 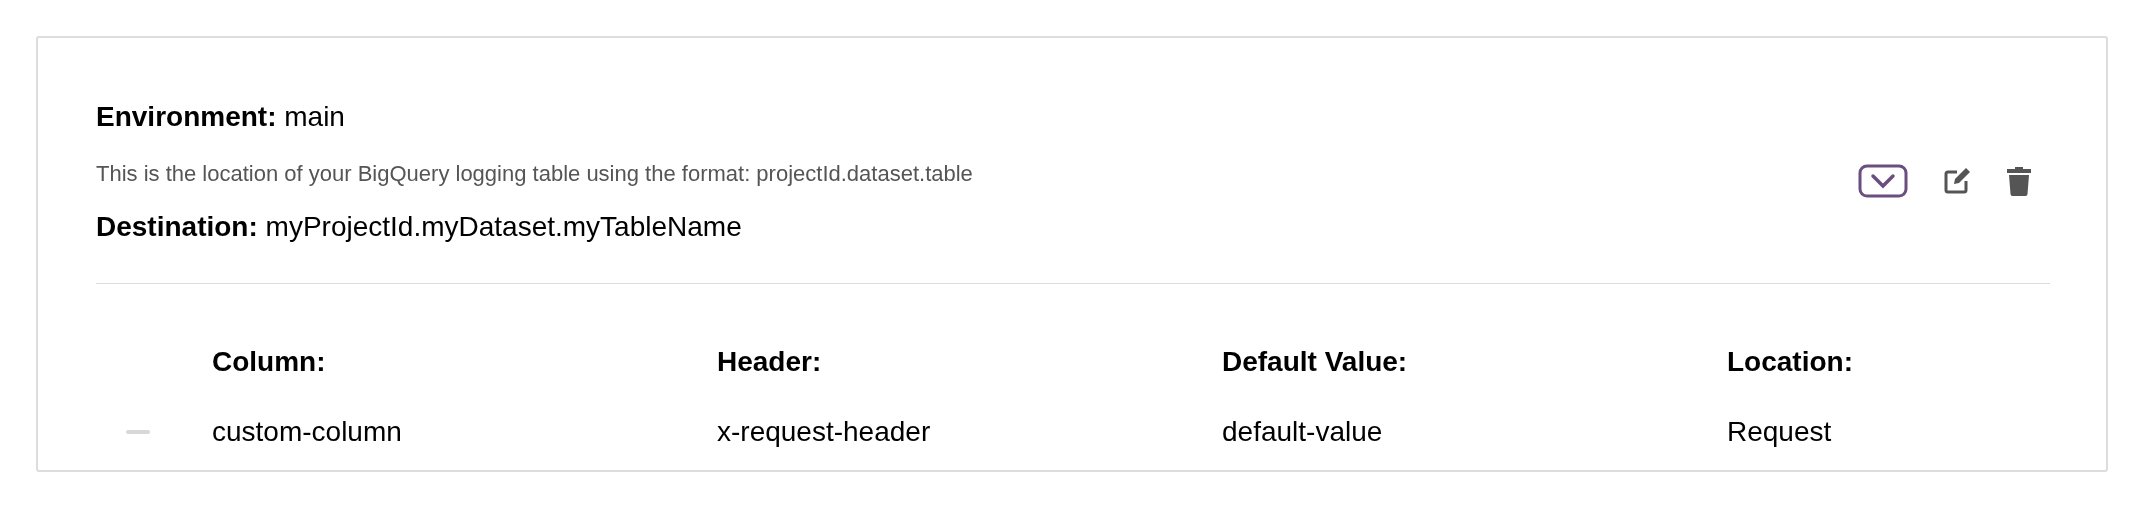 What do you see at coordinates (1790, 362) in the screenshot?
I see `column-header: Location:` at bounding box center [1790, 362].